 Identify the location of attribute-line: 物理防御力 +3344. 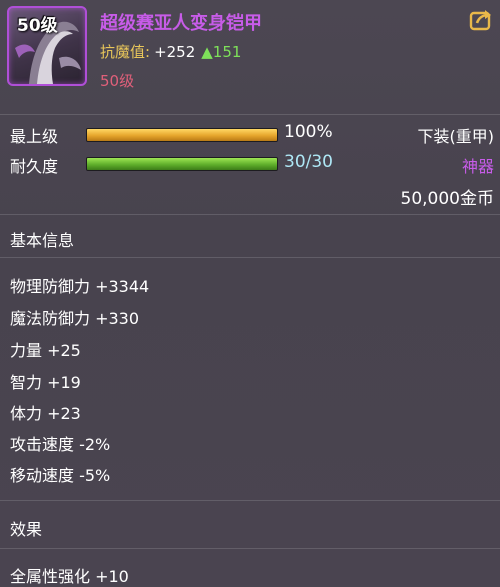
(80, 286).